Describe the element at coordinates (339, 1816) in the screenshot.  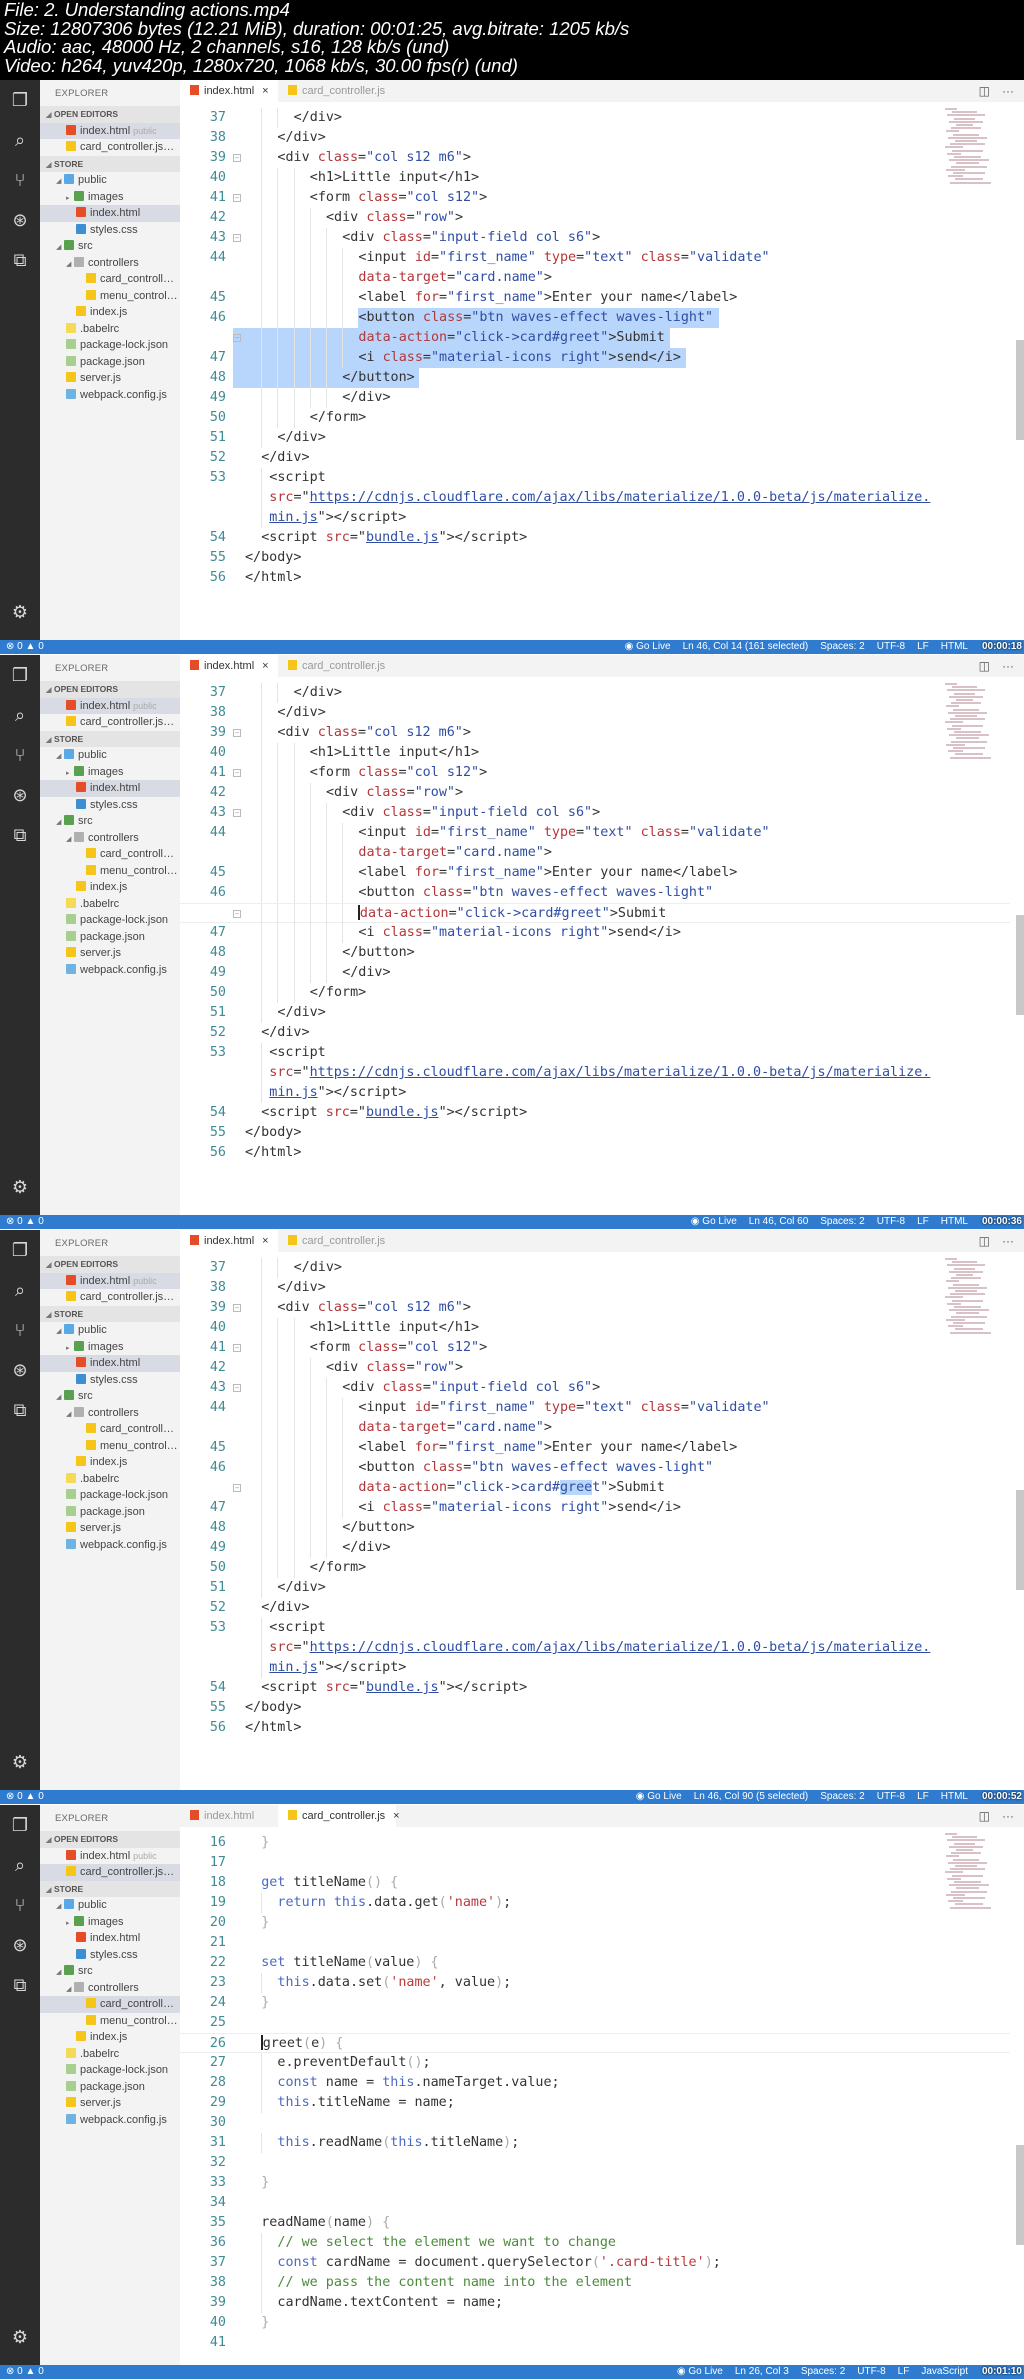
I see `tab-card-controller-js: card_controller.js ×` at that location.